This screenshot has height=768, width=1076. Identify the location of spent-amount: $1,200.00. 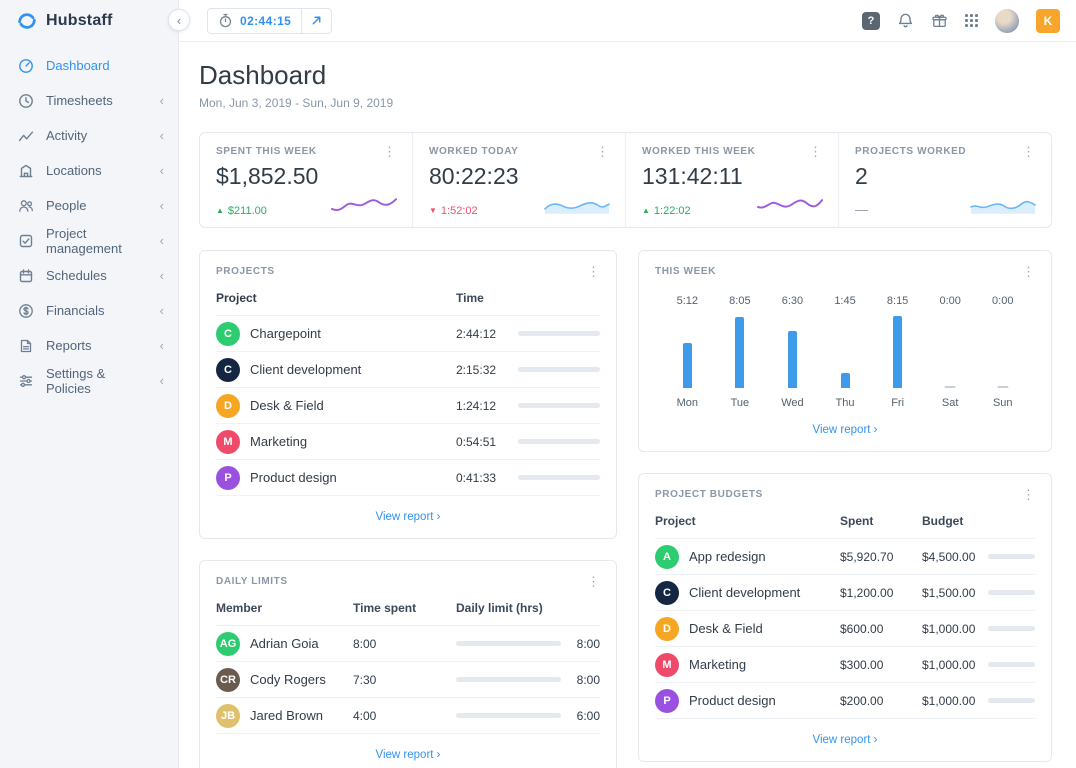
(867, 592).